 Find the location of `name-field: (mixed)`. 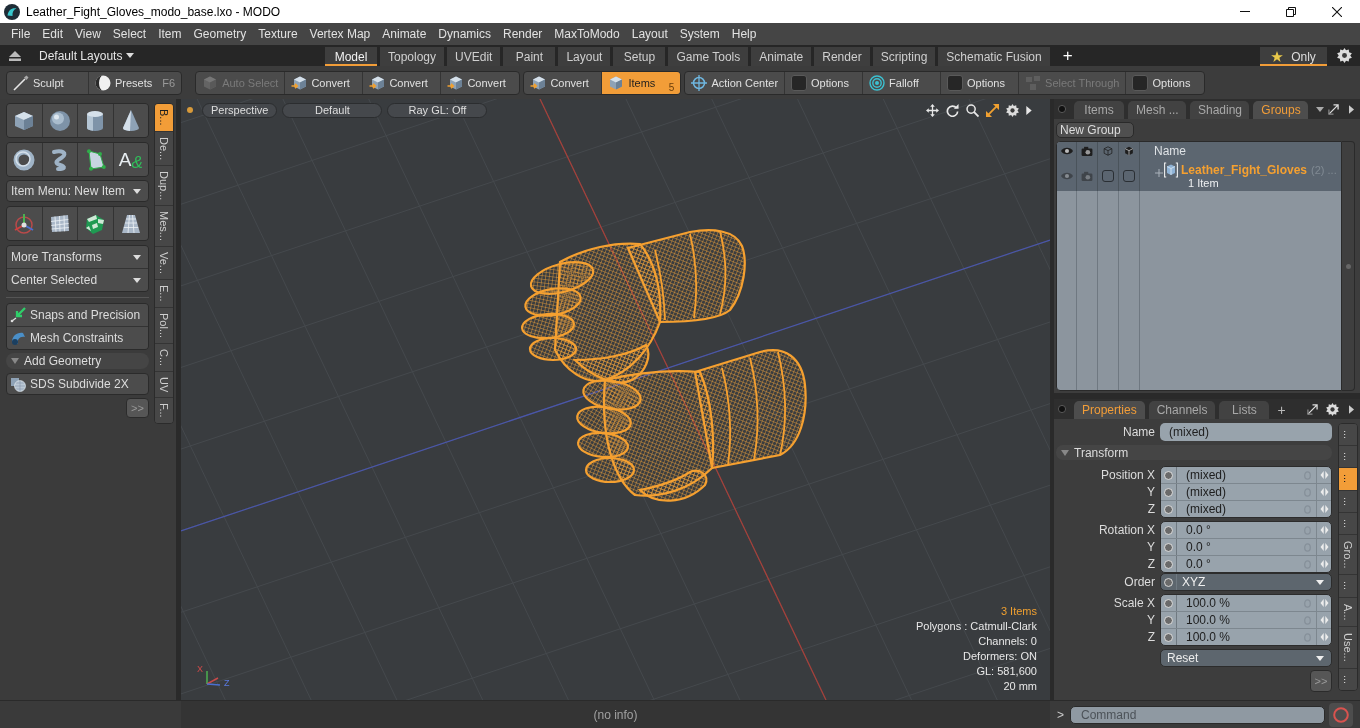

name-field: (mixed) is located at coordinates (1246, 432).